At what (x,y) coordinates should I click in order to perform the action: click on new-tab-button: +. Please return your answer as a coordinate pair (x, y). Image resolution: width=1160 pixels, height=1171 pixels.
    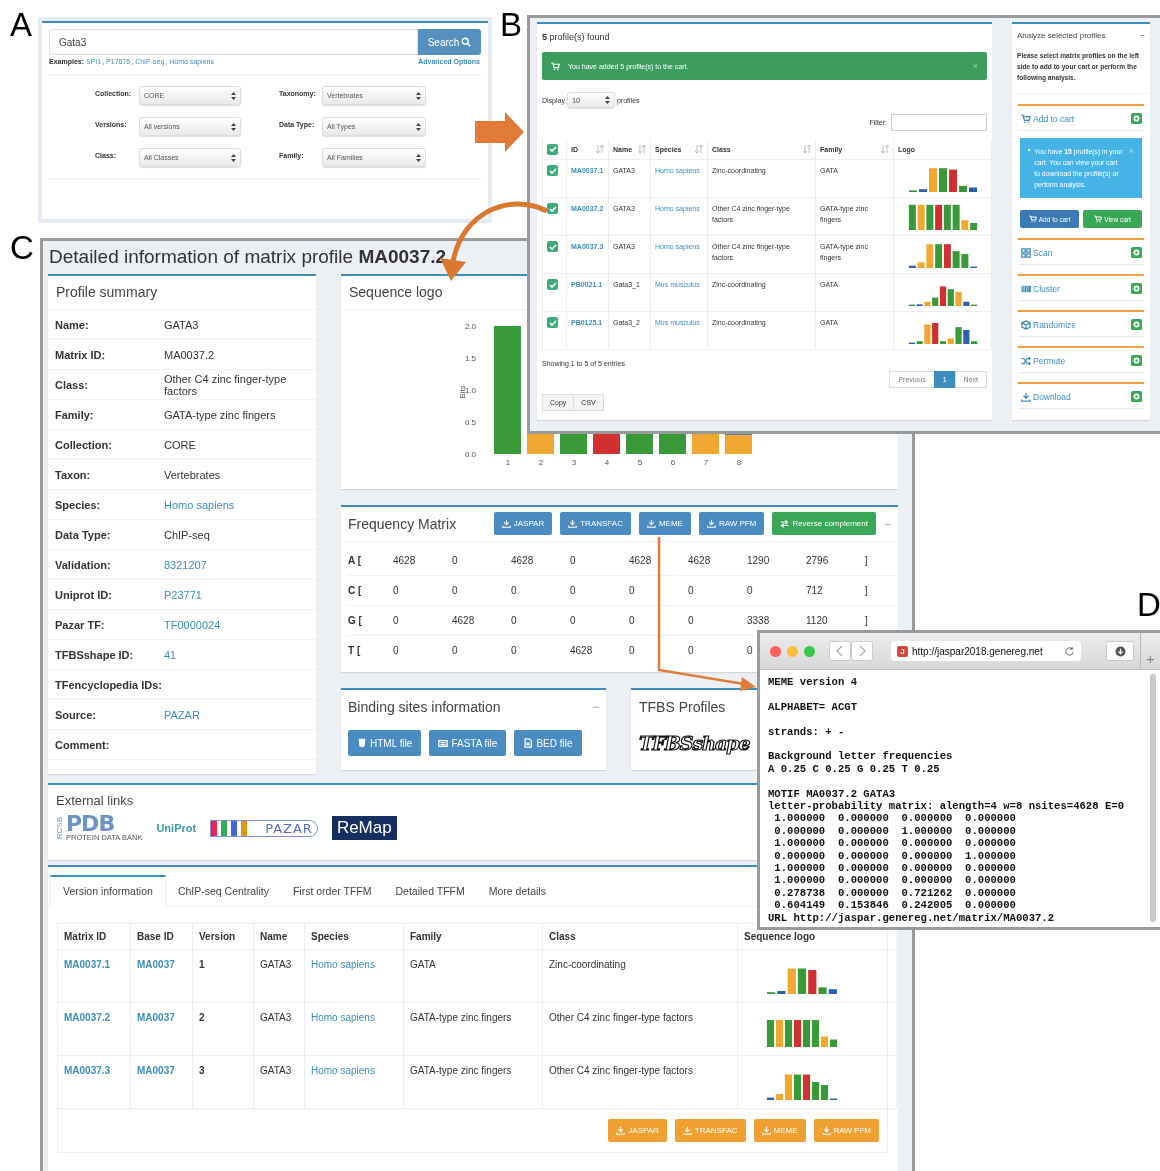
    Looking at the image, I should click on (1150, 651).